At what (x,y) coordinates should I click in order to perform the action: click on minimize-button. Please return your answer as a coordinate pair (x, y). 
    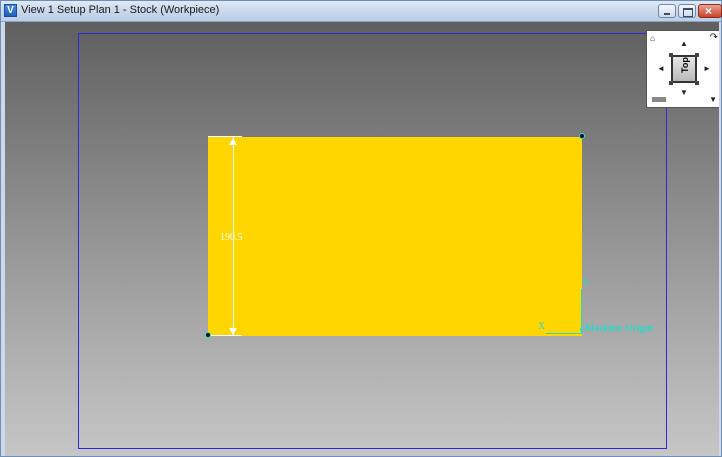
    Looking at the image, I should click on (667, 11).